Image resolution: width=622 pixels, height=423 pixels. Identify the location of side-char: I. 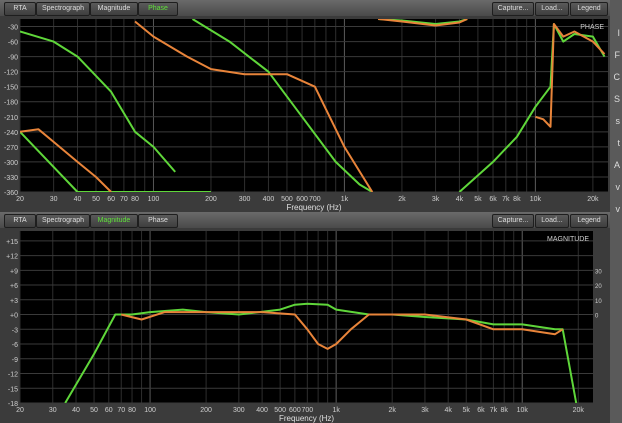
(618, 33).